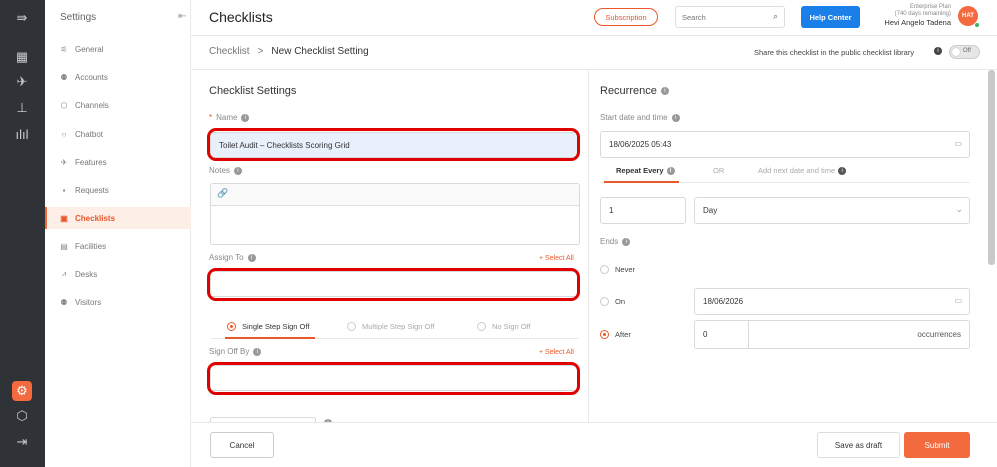 The height and width of the screenshot is (467, 997). What do you see at coordinates (640, 117) in the screenshot?
I see `start-label-row: Start date and time i` at bounding box center [640, 117].